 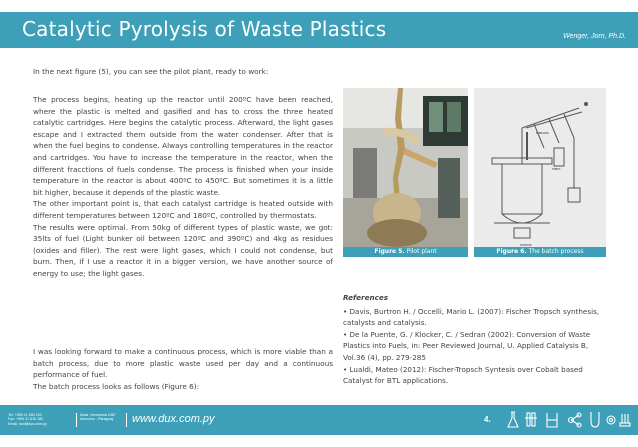 I want to click on dropper-icon, so click(x=595, y=420).